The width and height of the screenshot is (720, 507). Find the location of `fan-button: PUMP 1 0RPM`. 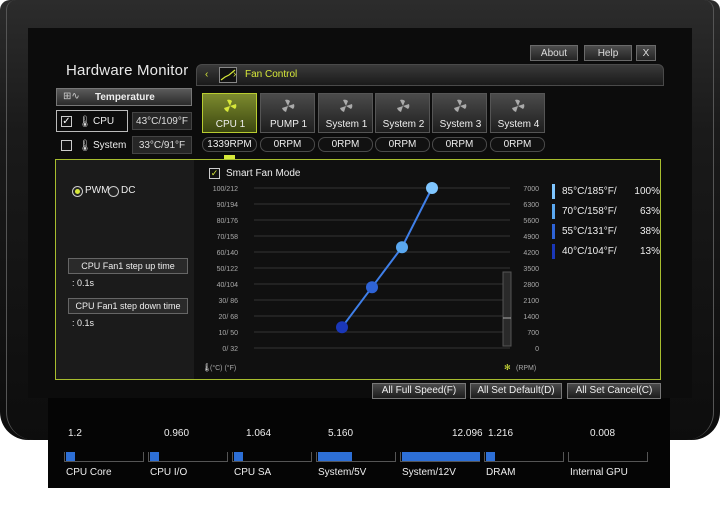

fan-button: PUMP 1 0RPM is located at coordinates (287, 124).